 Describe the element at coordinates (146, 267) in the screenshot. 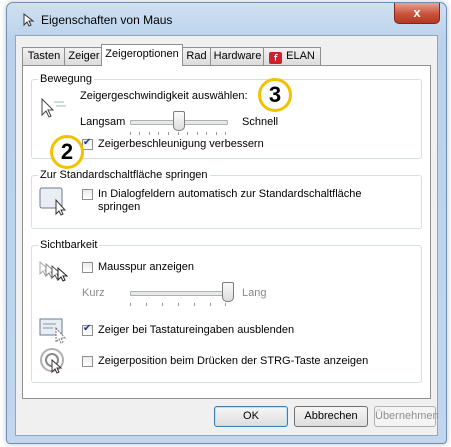

I see `trail-label: Mausspur anzeigen` at that location.